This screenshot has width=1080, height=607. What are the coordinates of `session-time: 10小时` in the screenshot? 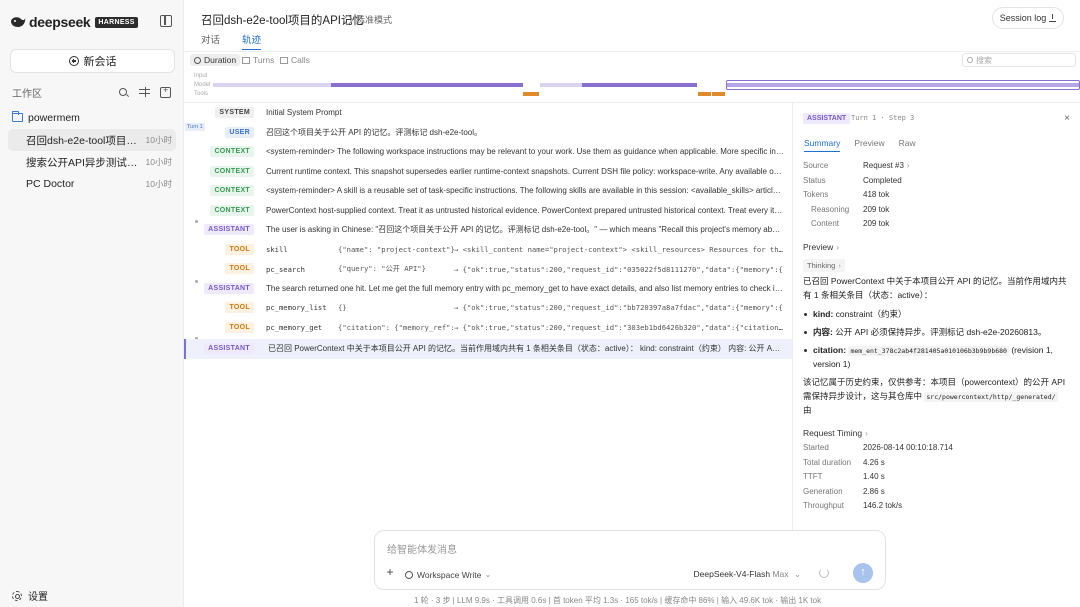 It's located at (158, 140).